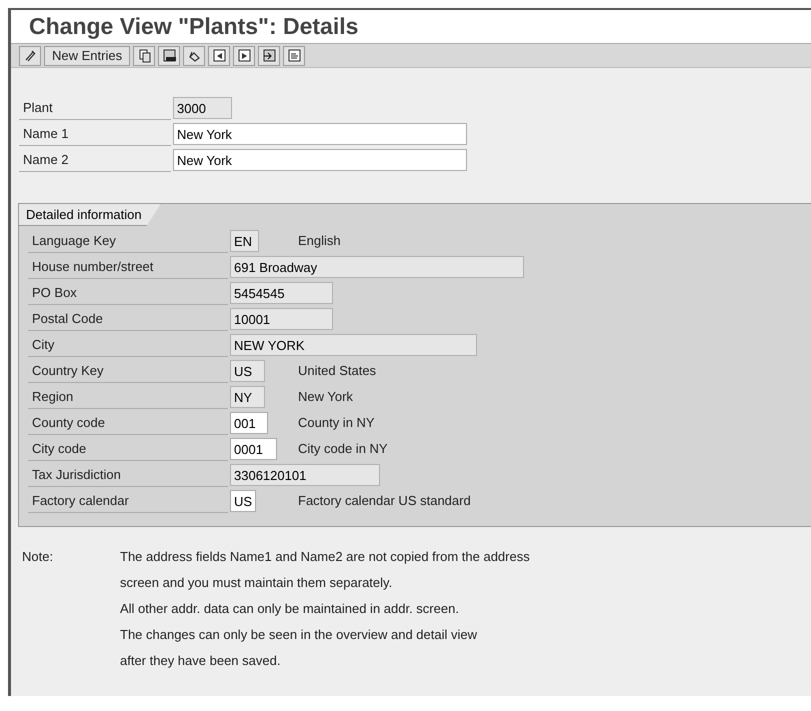 This screenshot has height=711, width=811. What do you see at coordinates (325, 557) in the screenshot?
I see `note-text: The address fields Name1 and Name2 are not copied from the address` at bounding box center [325, 557].